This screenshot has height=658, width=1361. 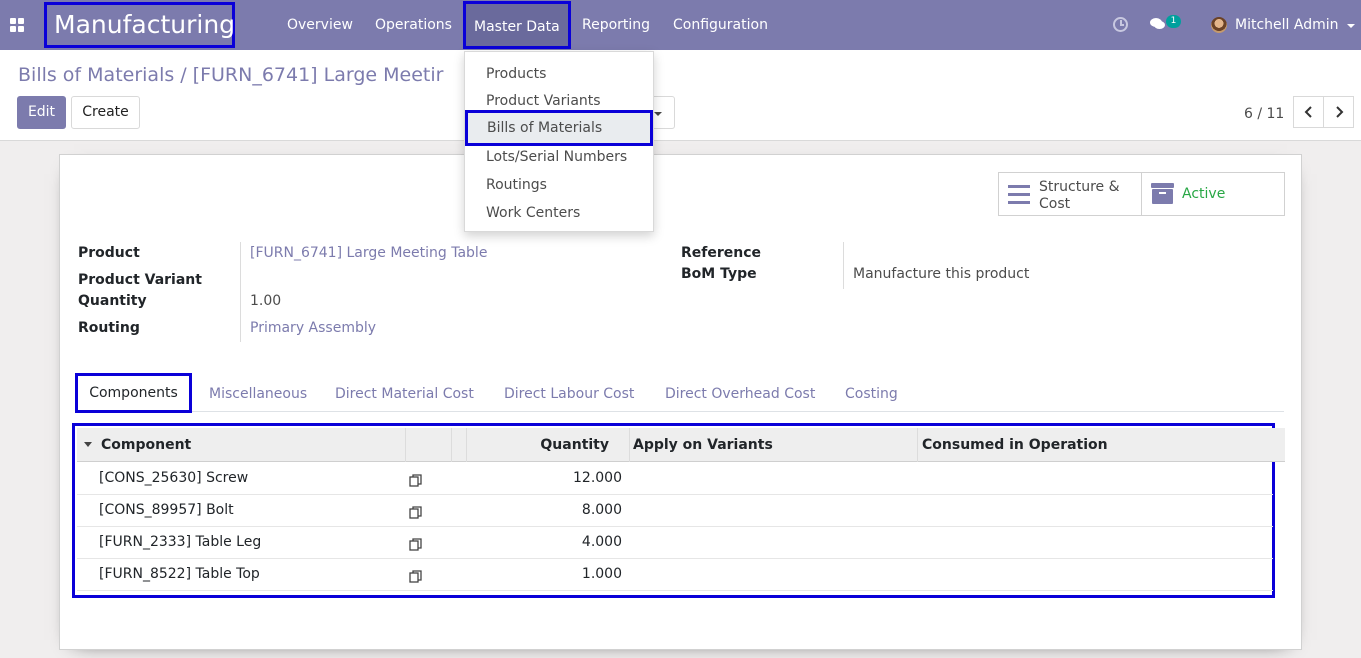 I want to click on bom-type-label: BoM Type, so click(x=719, y=274).